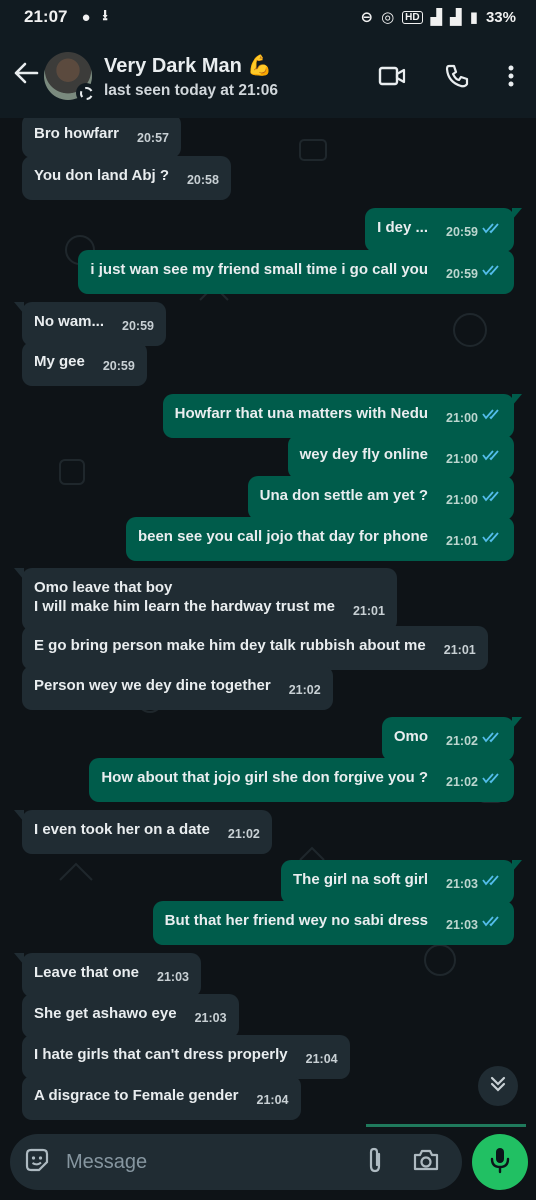  Describe the element at coordinates (216, 1162) in the screenshot. I see `message-input: Message` at that location.